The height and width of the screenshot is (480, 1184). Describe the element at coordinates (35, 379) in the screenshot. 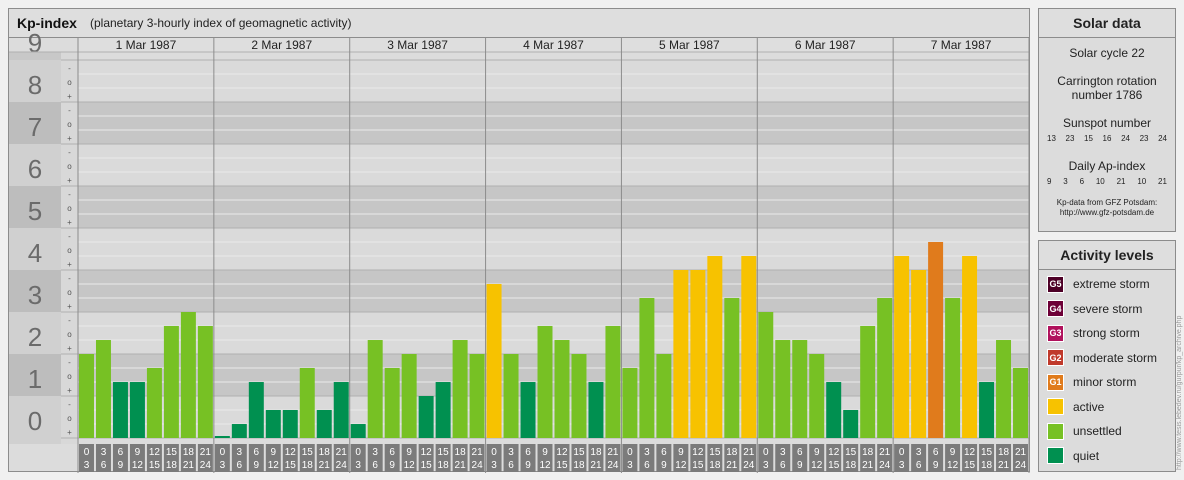

I see `y-tick-label: 1` at that location.